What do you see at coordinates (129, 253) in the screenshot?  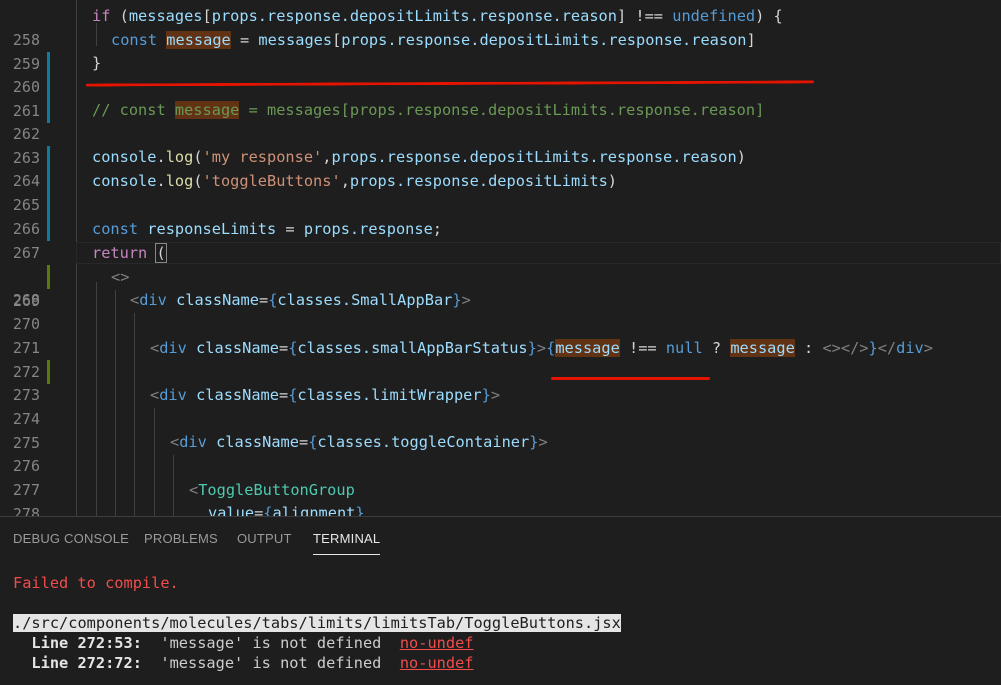 I see `code-text: return (` at bounding box center [129, 253].